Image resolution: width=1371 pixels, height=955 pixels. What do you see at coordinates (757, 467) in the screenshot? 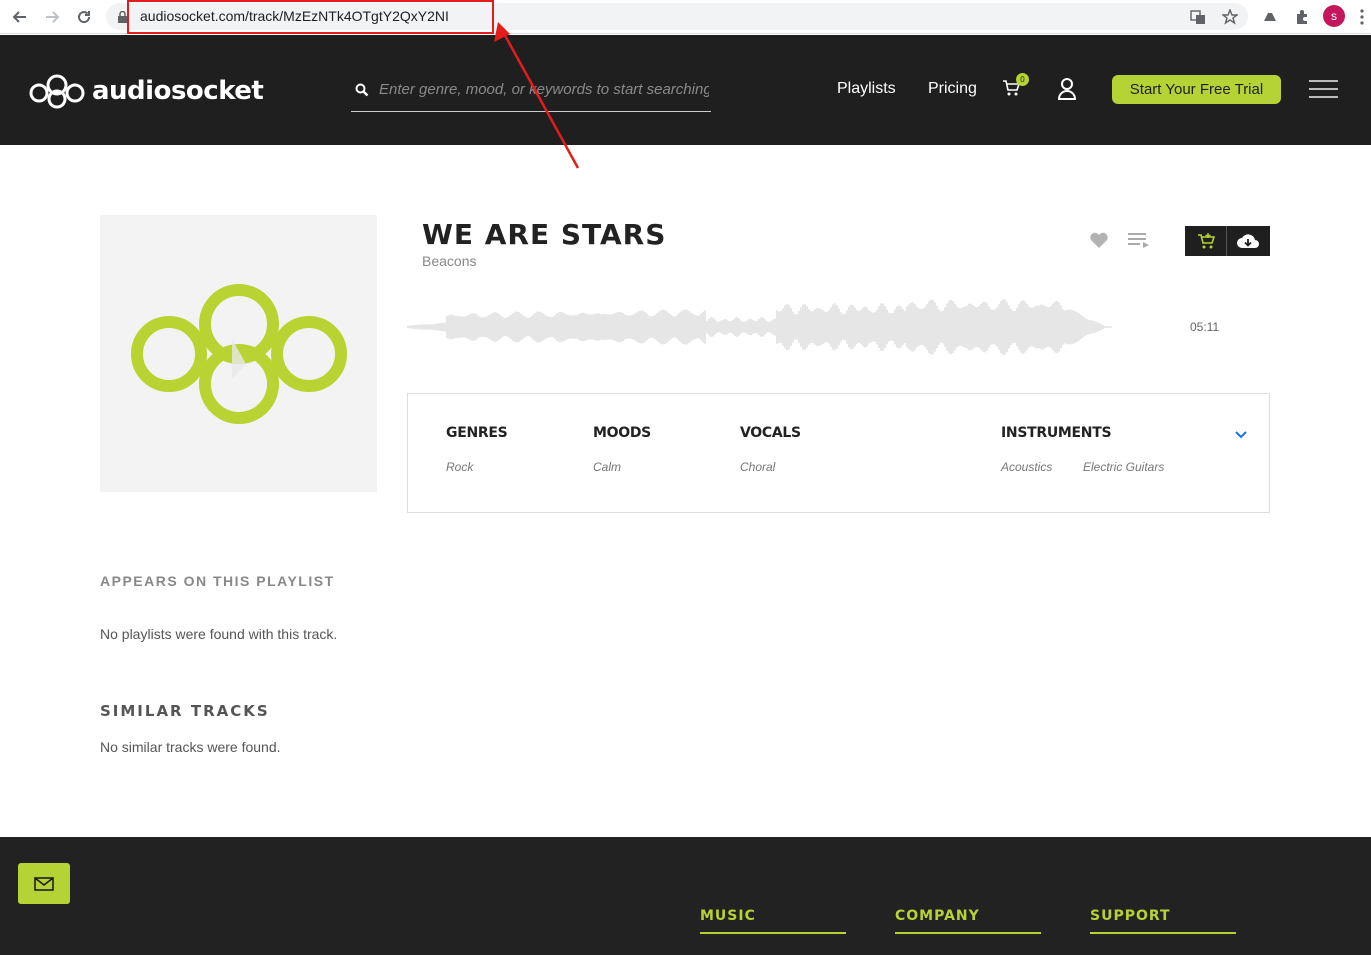
I see `vocal-tag-choral: Choral` at bounding box center [757, 467].